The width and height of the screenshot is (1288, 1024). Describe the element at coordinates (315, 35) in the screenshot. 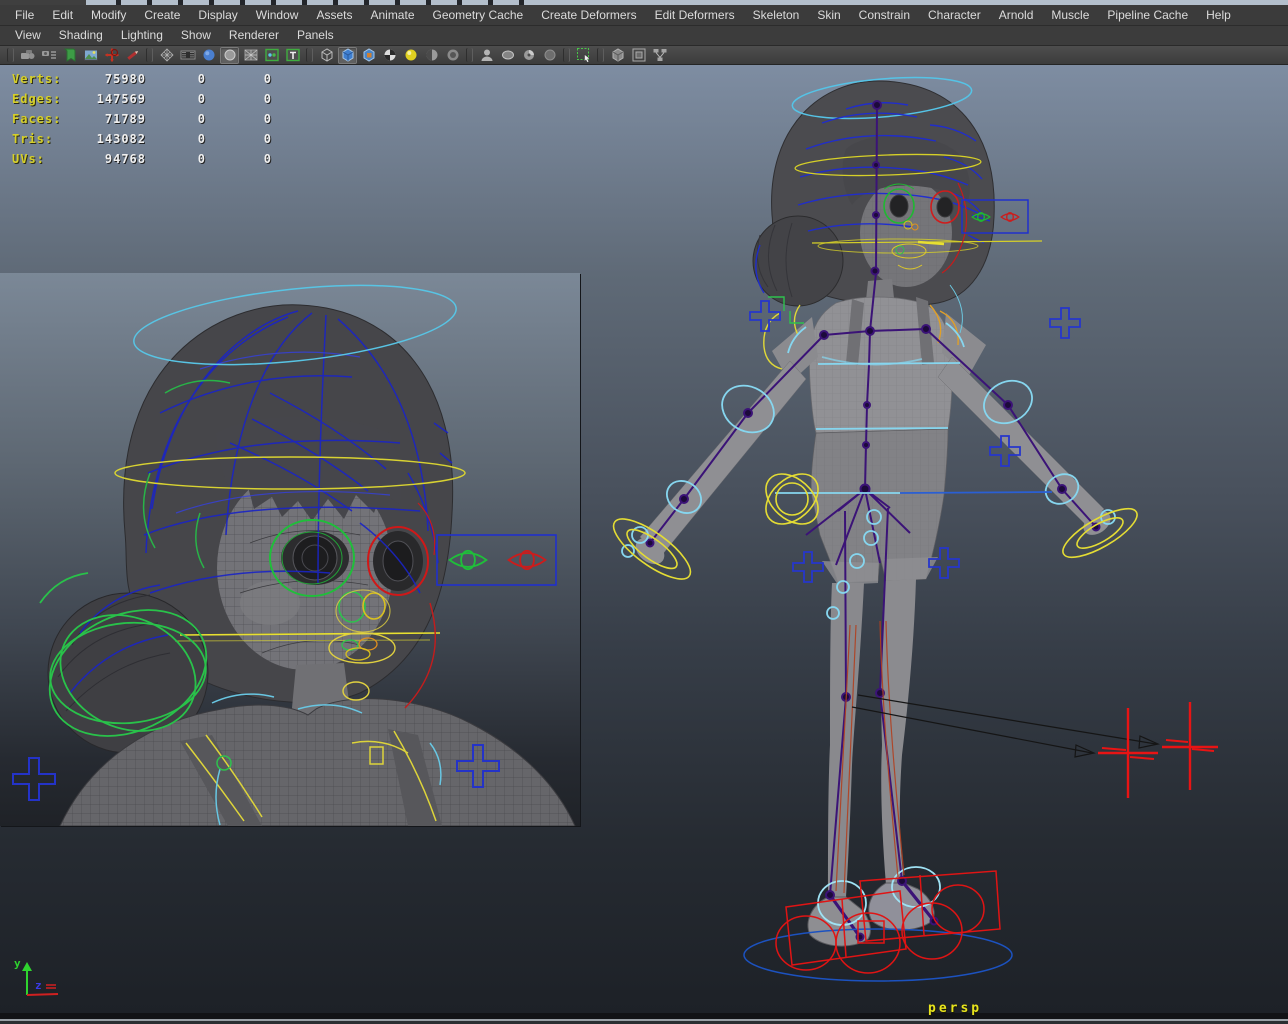

I see `panel-menu-panels: Panels` at that location.